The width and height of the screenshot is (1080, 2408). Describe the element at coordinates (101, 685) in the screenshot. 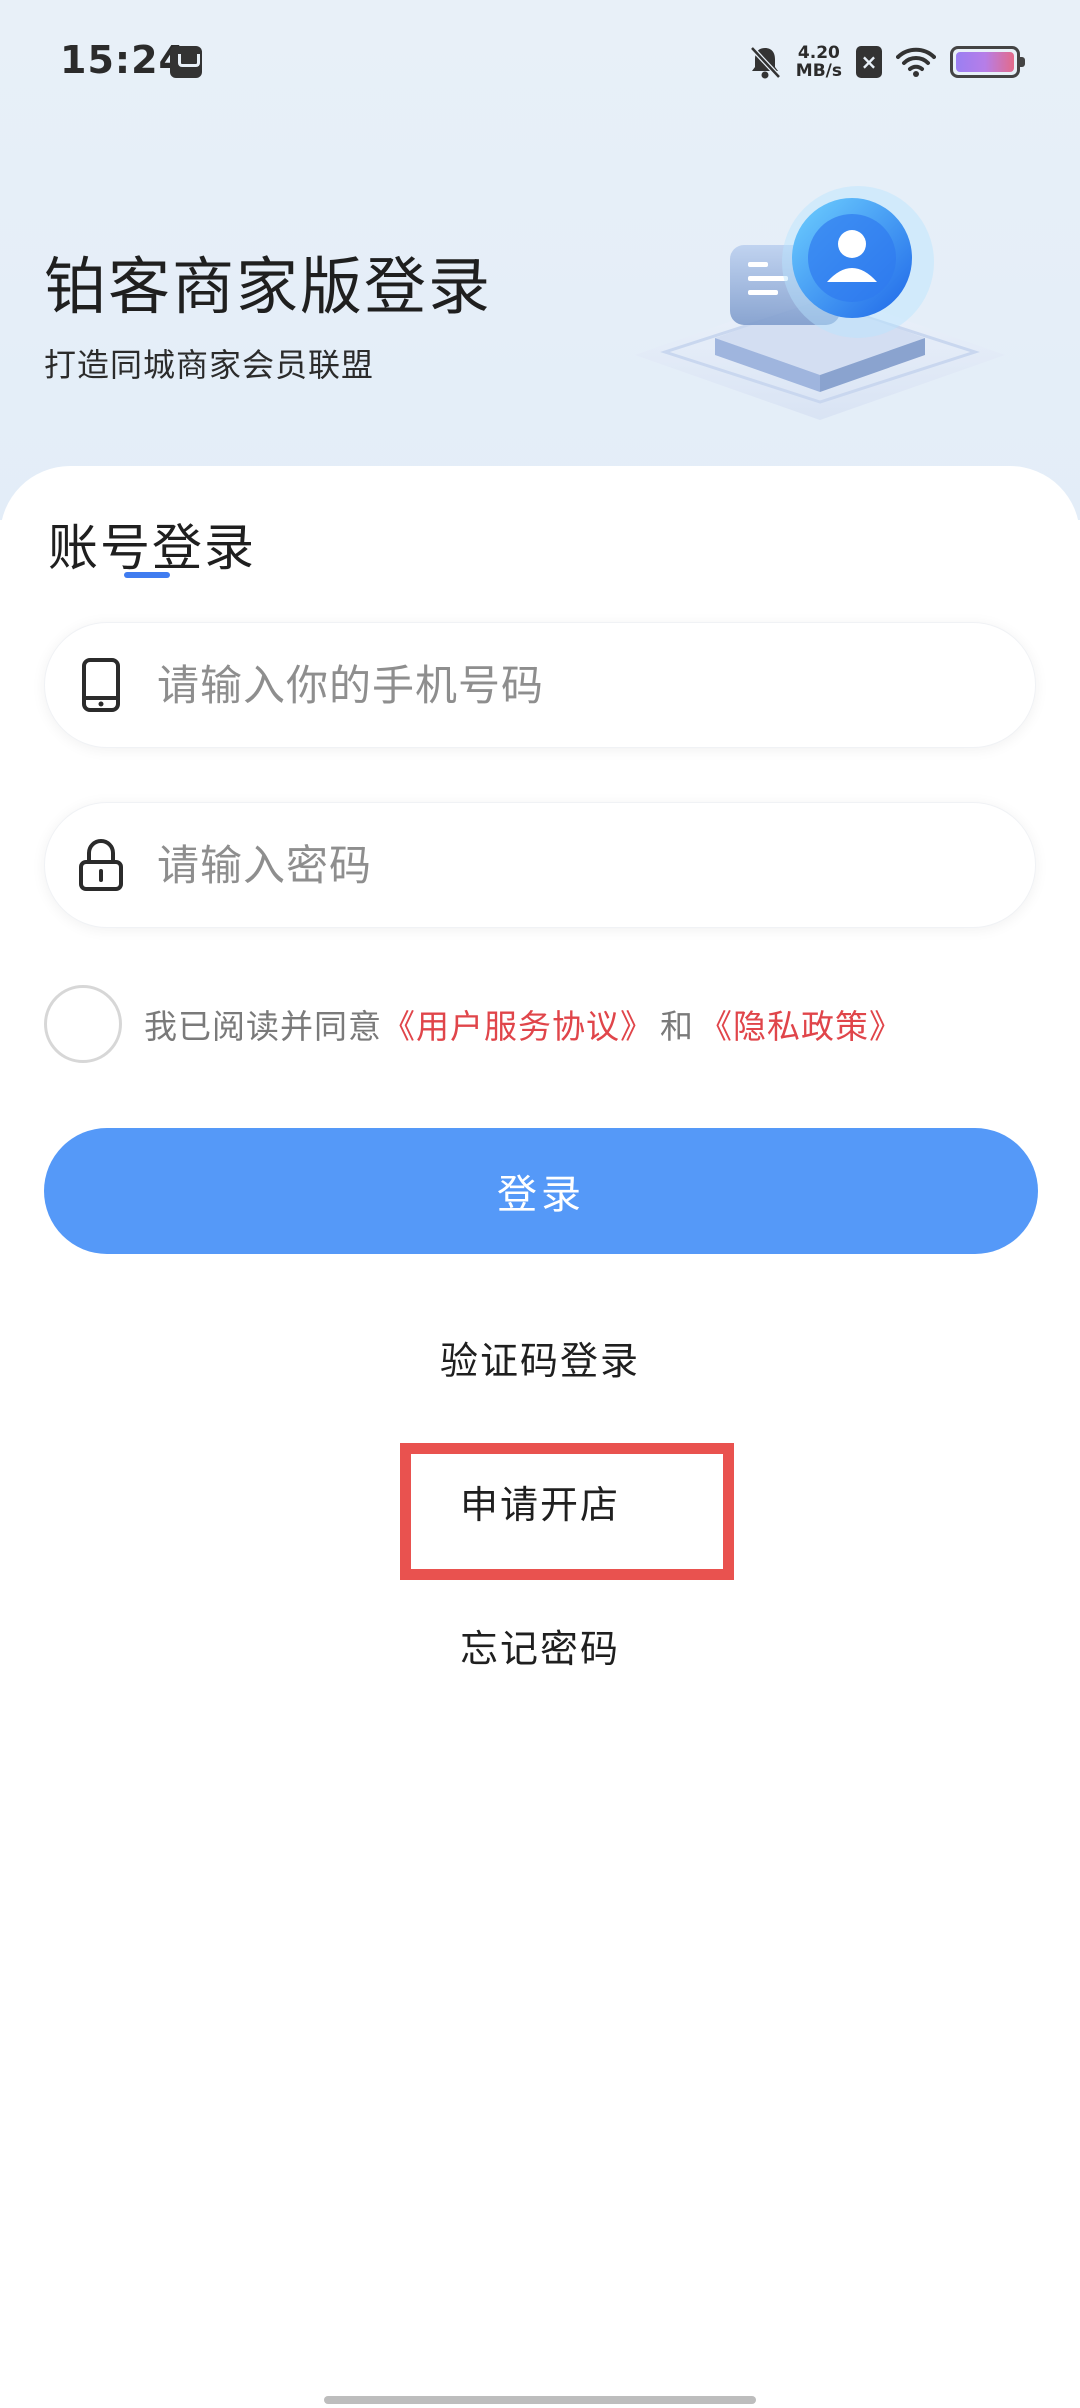

I see `phone-icon` at that location.